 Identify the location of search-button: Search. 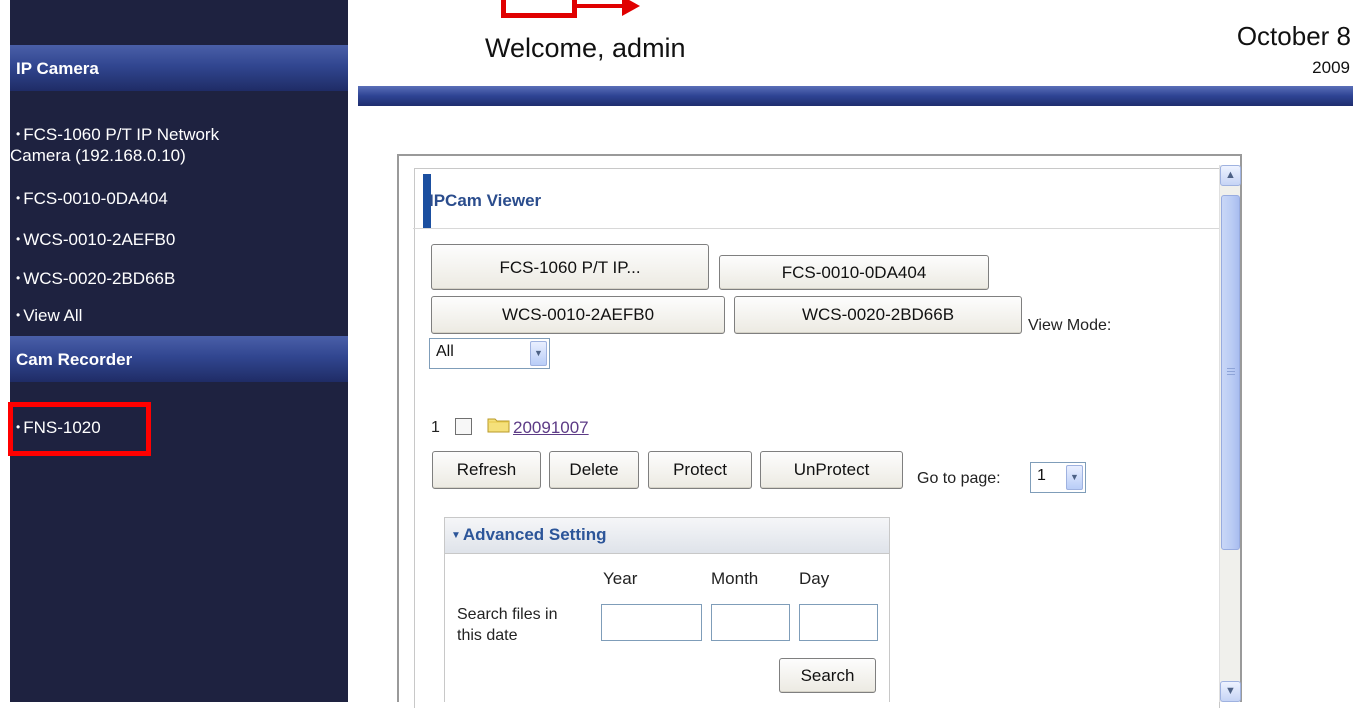
(827, 675).